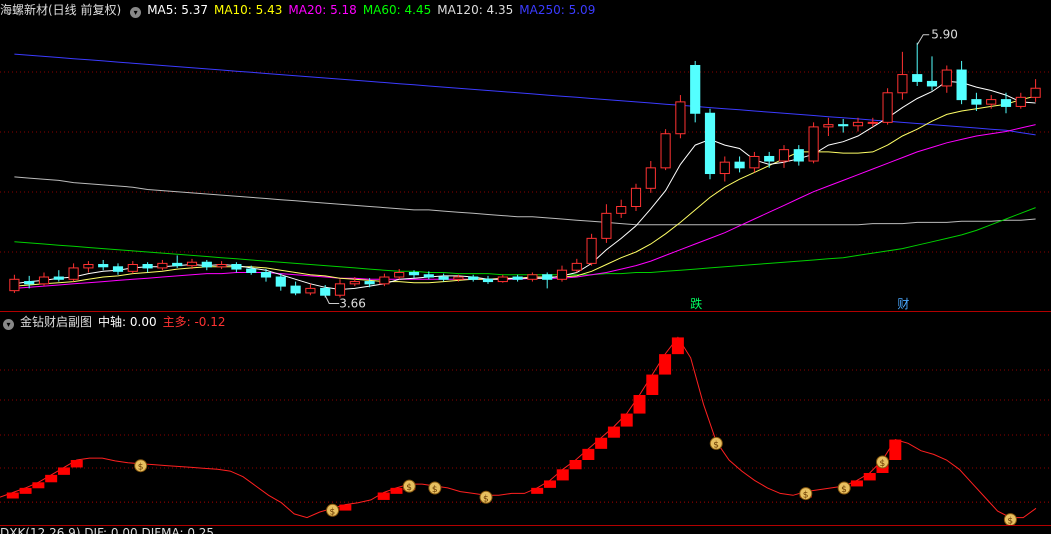  What do you see at coordinates (332, 299) in the screenshot?
I see `low-pointer` at bounding box center [332, 299].